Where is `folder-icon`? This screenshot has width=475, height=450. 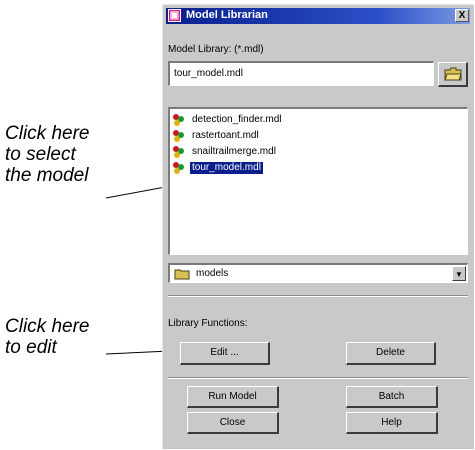 folder-icon is located at coordinates (182, 274).